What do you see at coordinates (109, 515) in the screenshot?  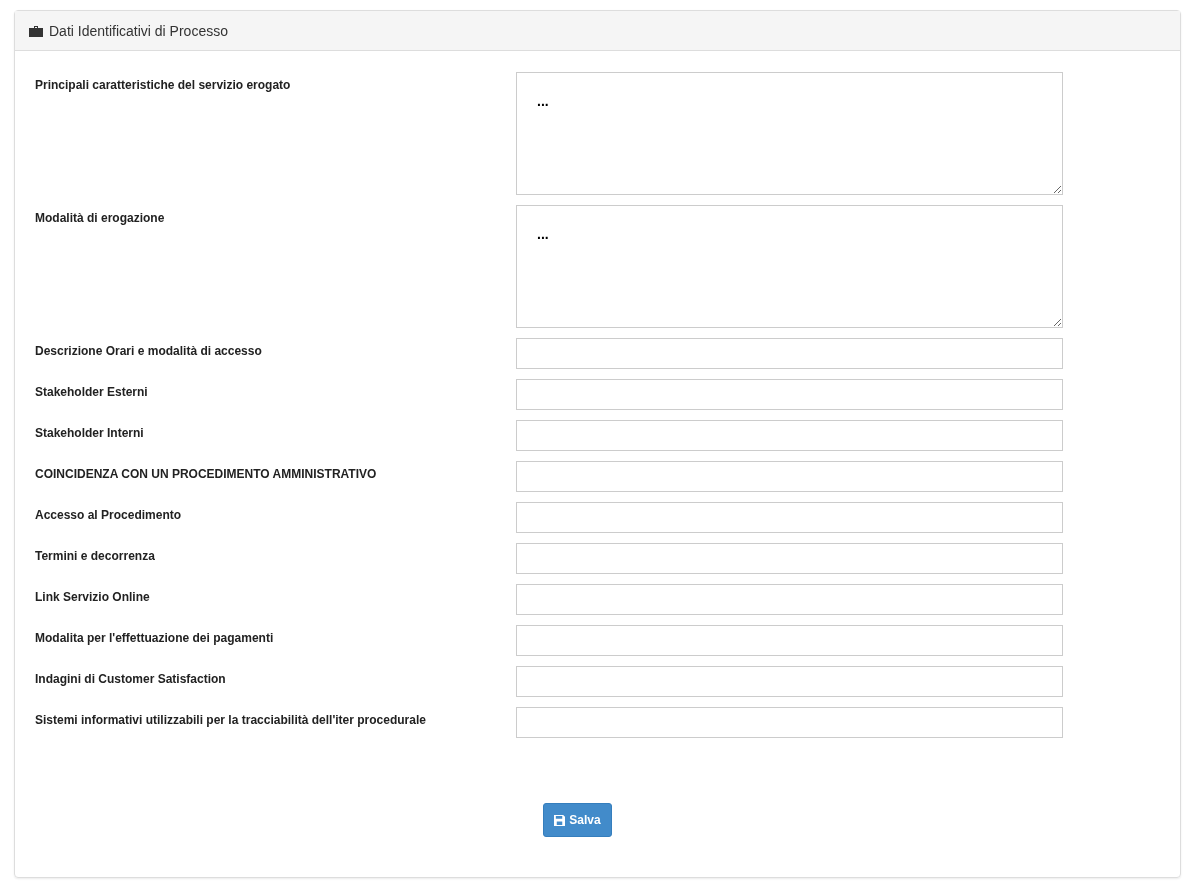 I see `field-label: Accesso al Procedimento` at bounding box center [109, 515].